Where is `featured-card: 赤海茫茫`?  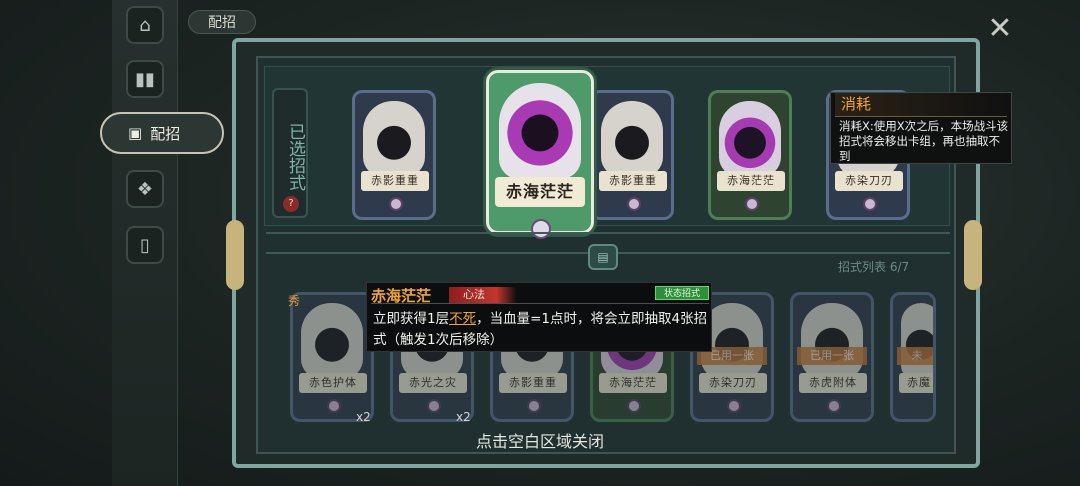 featured-card: 赤海茫茫 is located at coordinates (540, 154).